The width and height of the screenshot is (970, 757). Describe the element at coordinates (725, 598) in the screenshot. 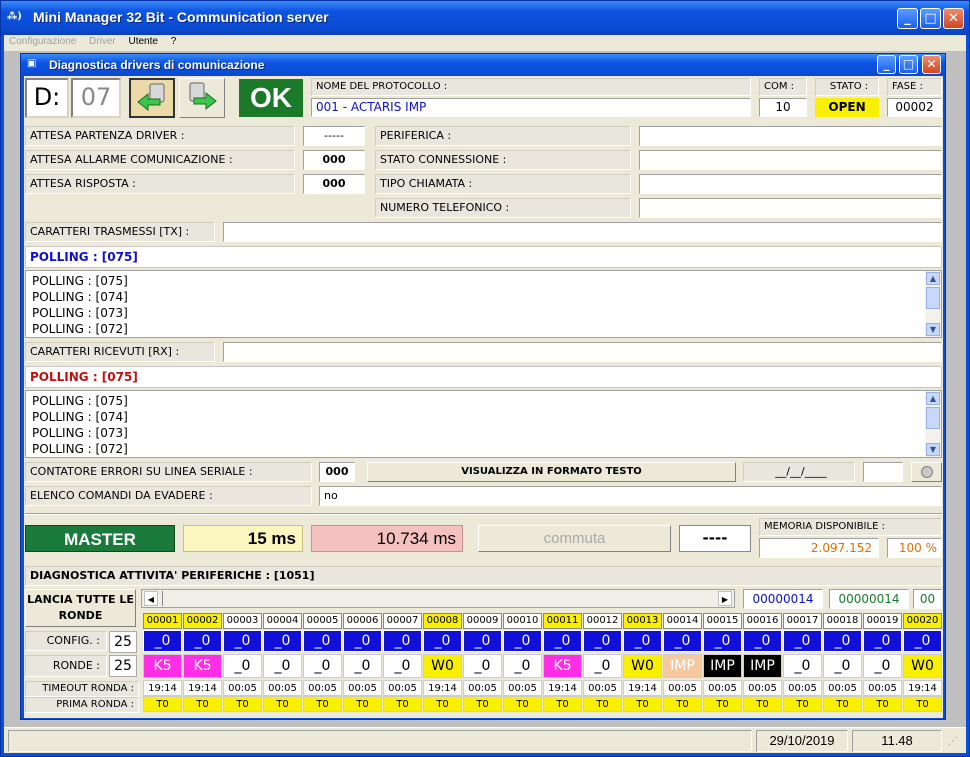

I see `scroll-right-icon: ▶` at that location.